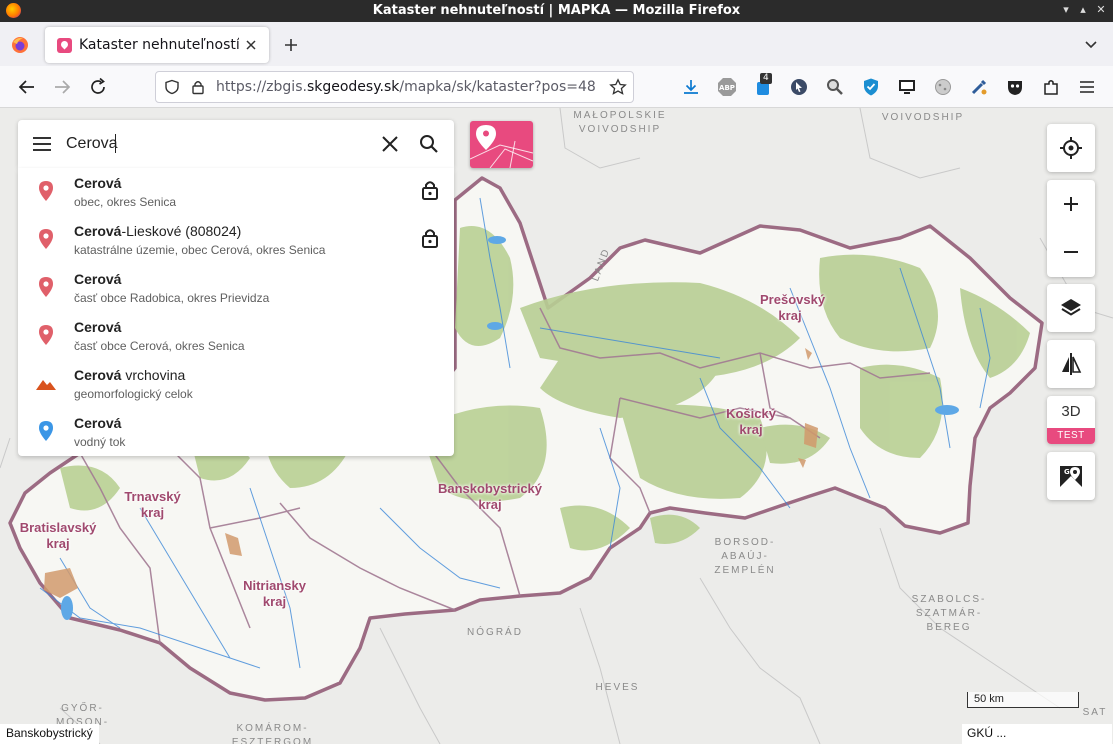 The image size is (1113, 744). I want to click on foreign-label-komarom: KOMÁROM- ESZTERGOM, so click(272, 733).